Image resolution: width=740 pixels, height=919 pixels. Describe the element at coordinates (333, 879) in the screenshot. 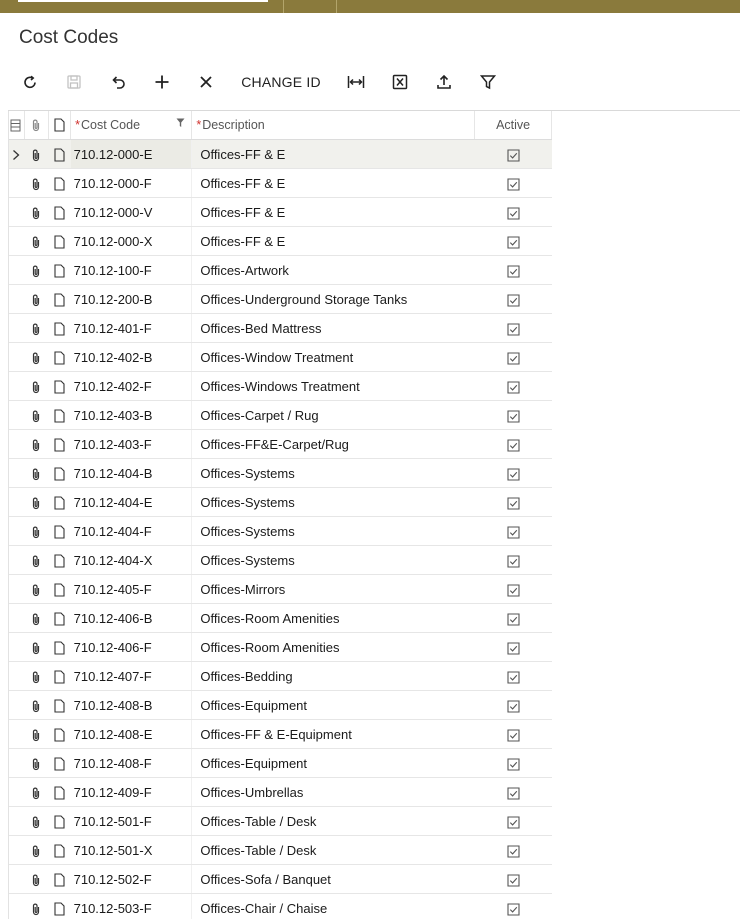

I see `description-cell: Offices-Sofa / Banquet` at that location.